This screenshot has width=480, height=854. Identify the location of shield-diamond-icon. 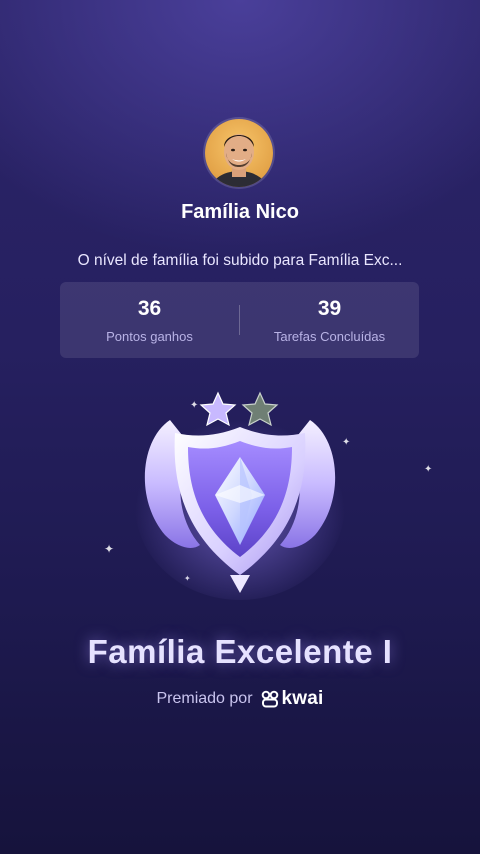
(240, 495).